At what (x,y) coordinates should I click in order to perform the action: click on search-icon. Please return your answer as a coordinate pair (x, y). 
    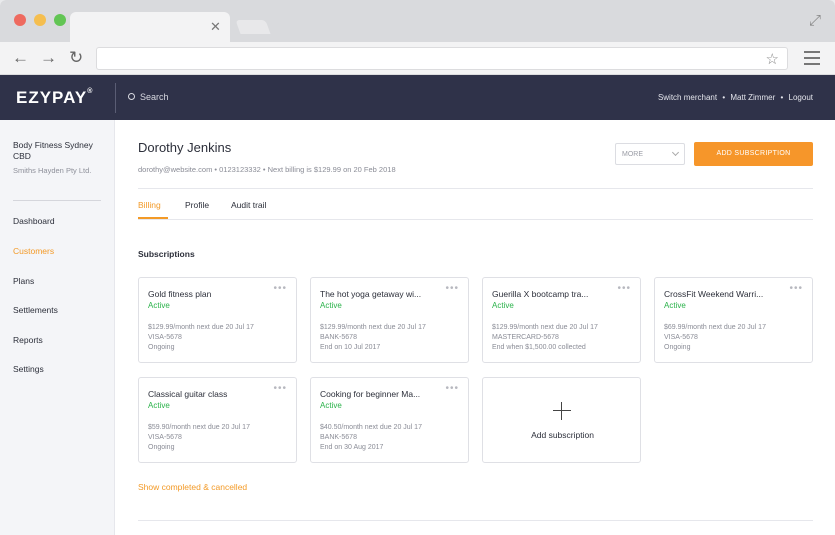
    Looking at the image, I should click on (131, 96).